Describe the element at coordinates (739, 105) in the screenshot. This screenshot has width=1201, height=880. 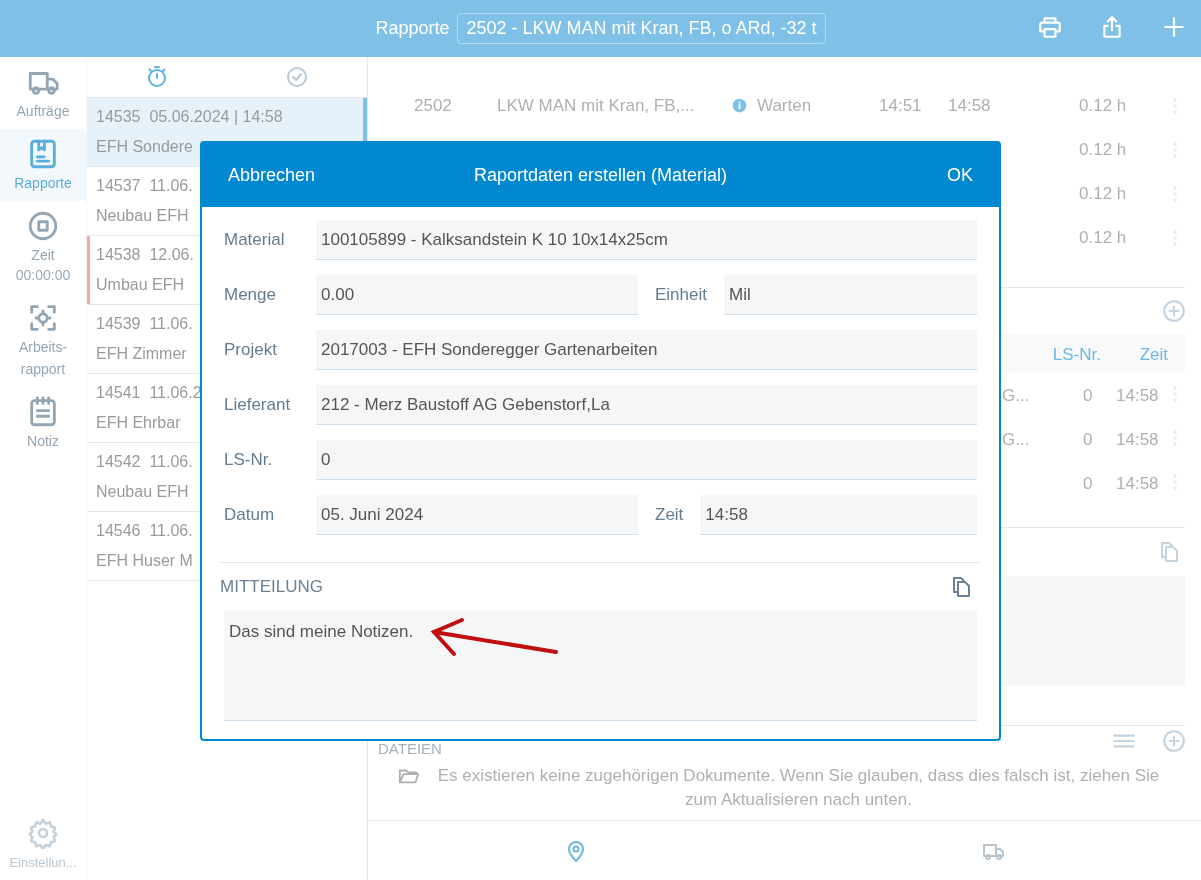
I see `info-icon` at that location.